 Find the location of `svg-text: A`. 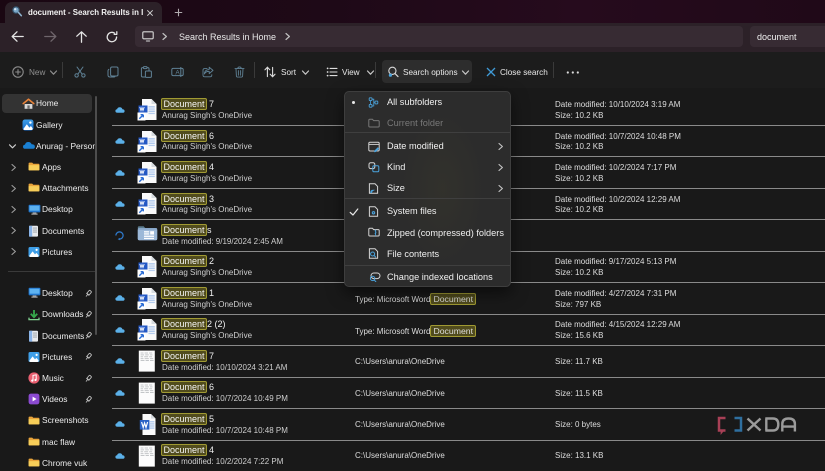

svg-text: A is located at coordinates (177, 72).